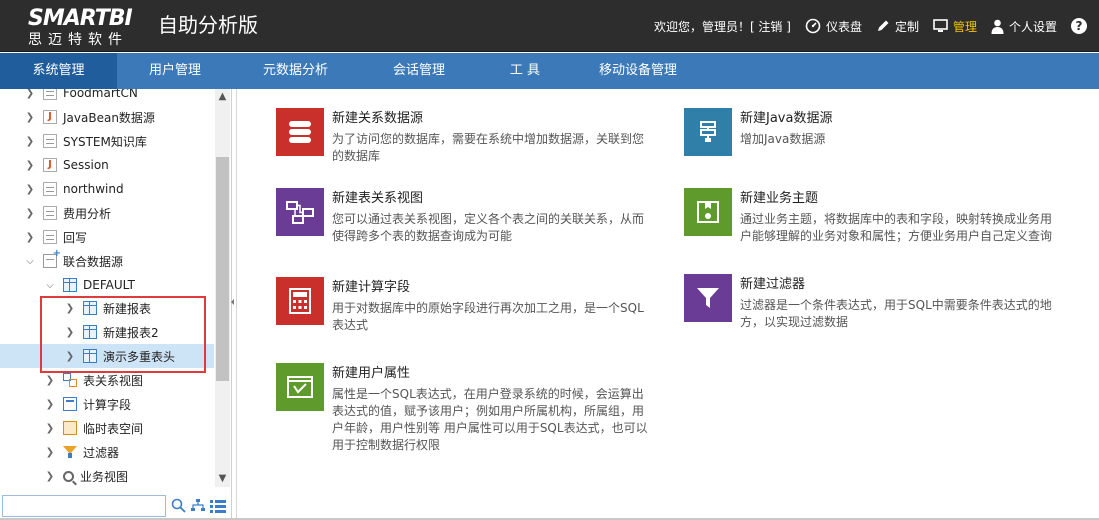 This screenshot has height=520, width=1099. What do you see at coordinates (870, 26) in the screenshot?
I see `header-toolbar: 欢迎您，管理员！[ 注销 ] 仪表盘 定制 管理 个人设置 ?` at bounding box center [870, 26].